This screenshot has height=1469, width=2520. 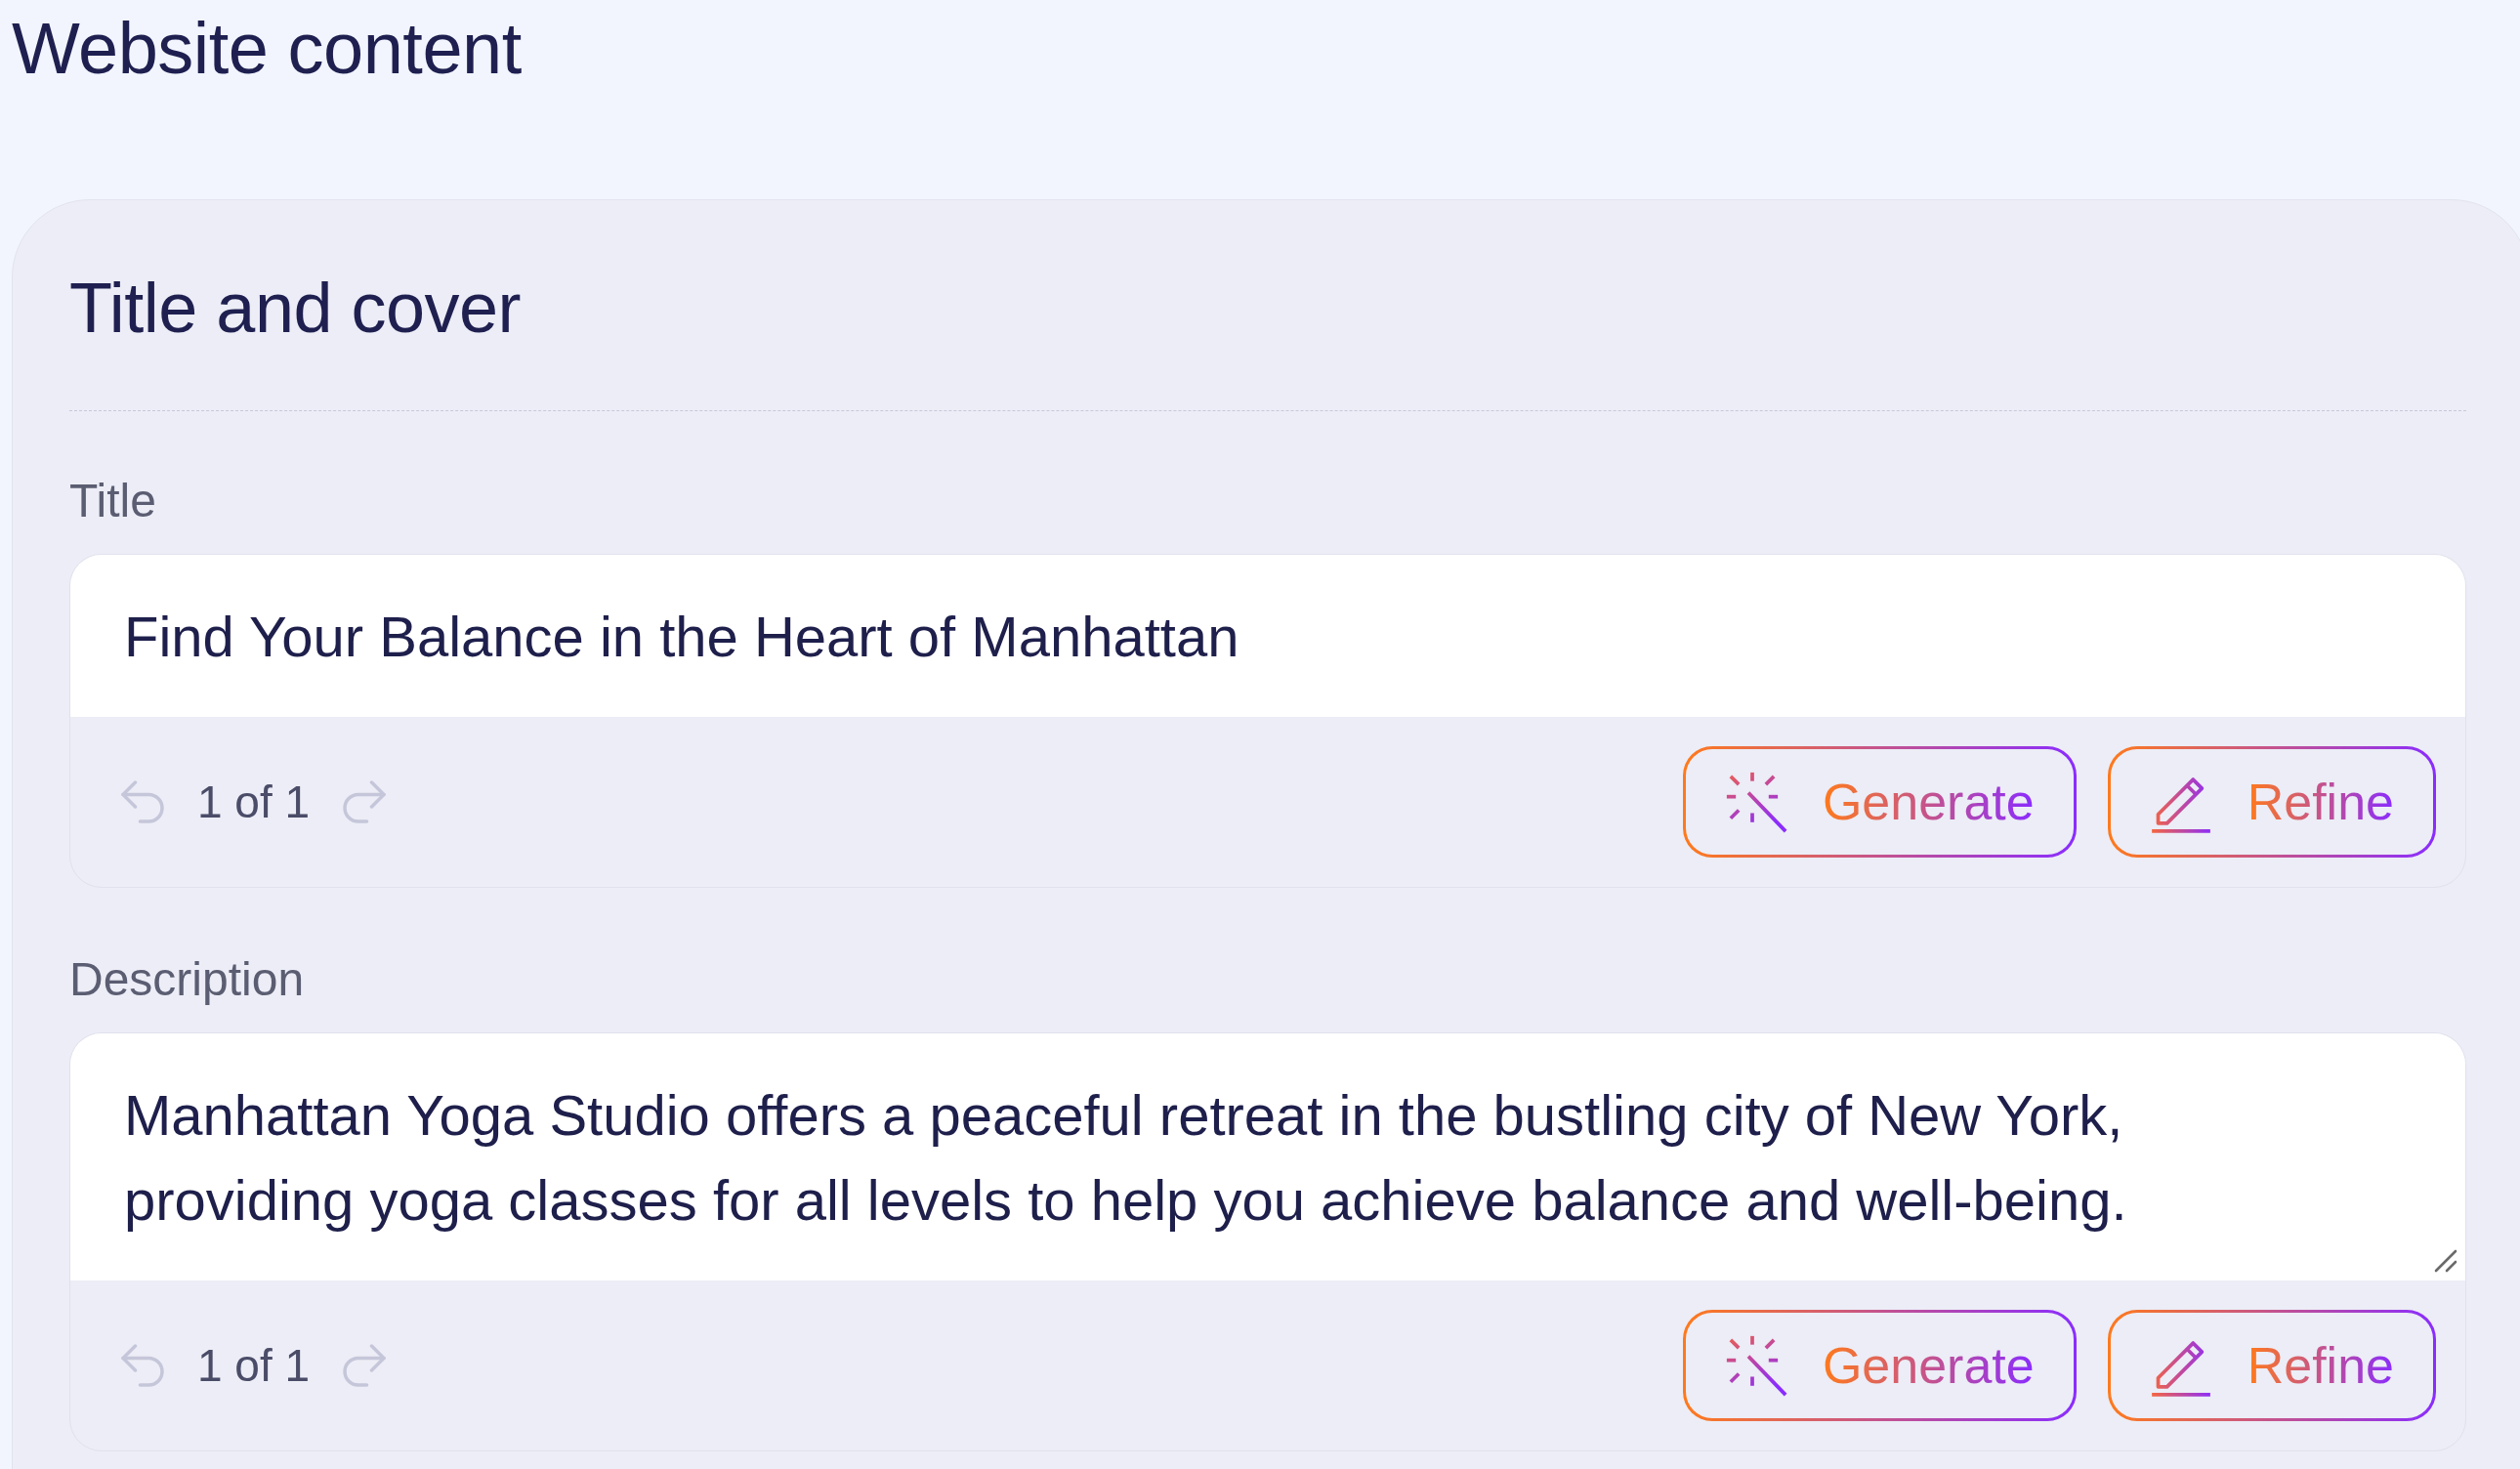 I want to click on text-input-field: Find Your Balance in the Heart of Manhattan, so click(x=1267, y=636).